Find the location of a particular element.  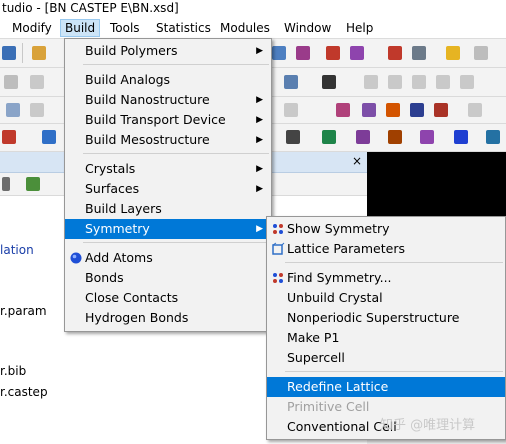

select-icon is located at coordinates (371, 82).